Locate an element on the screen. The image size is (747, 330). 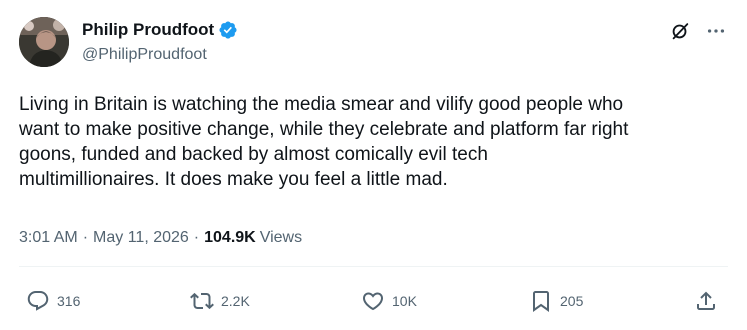
author-name-row: Philip Proudfoot is located at coordinates (160, 30).